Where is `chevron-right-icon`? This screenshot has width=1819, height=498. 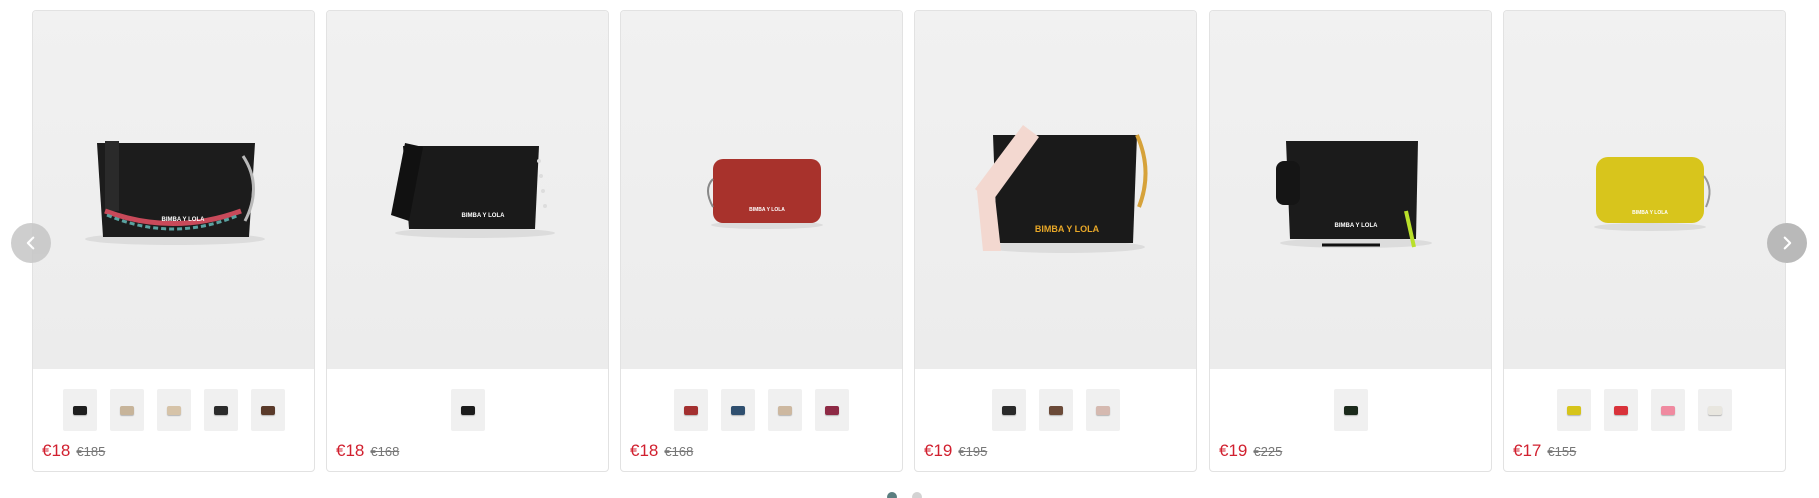 chevron-right-icon is located at coordinates (1787, 243).